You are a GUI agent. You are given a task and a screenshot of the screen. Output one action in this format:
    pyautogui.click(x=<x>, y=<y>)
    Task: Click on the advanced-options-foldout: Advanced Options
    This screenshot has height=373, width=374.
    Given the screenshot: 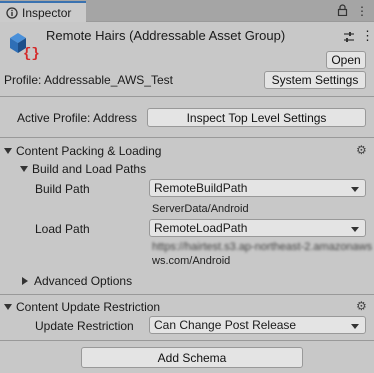 What is the action you would take?
    pyautogui.click(x=76, y=281)
    